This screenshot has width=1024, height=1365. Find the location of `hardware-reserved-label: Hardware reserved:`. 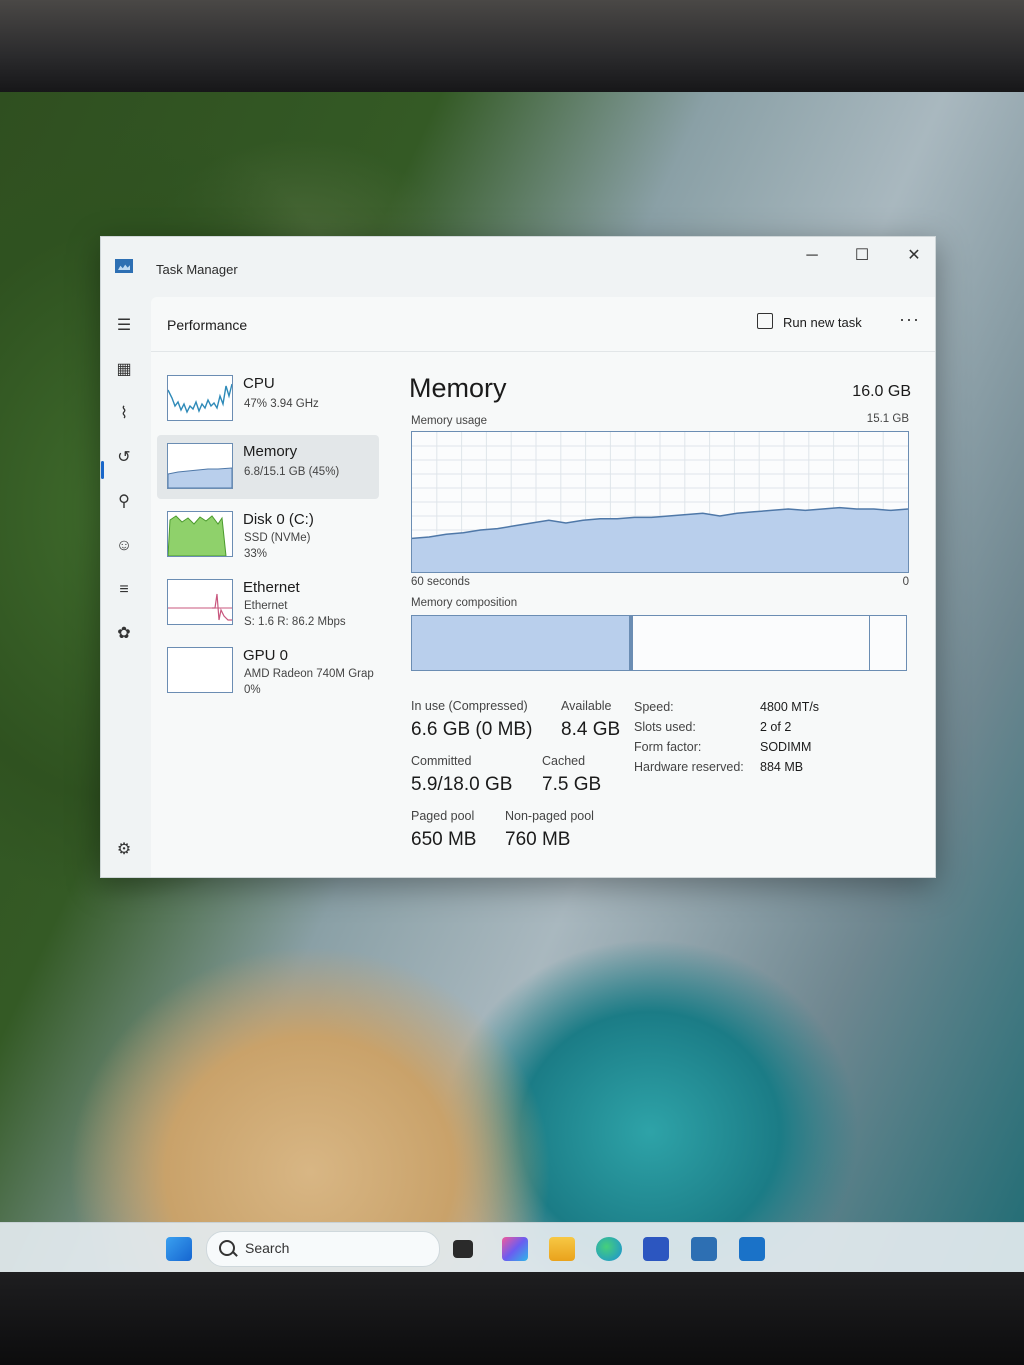

hardware-reserved-label: Hardware reserved: is located at coordinates (689, 767).